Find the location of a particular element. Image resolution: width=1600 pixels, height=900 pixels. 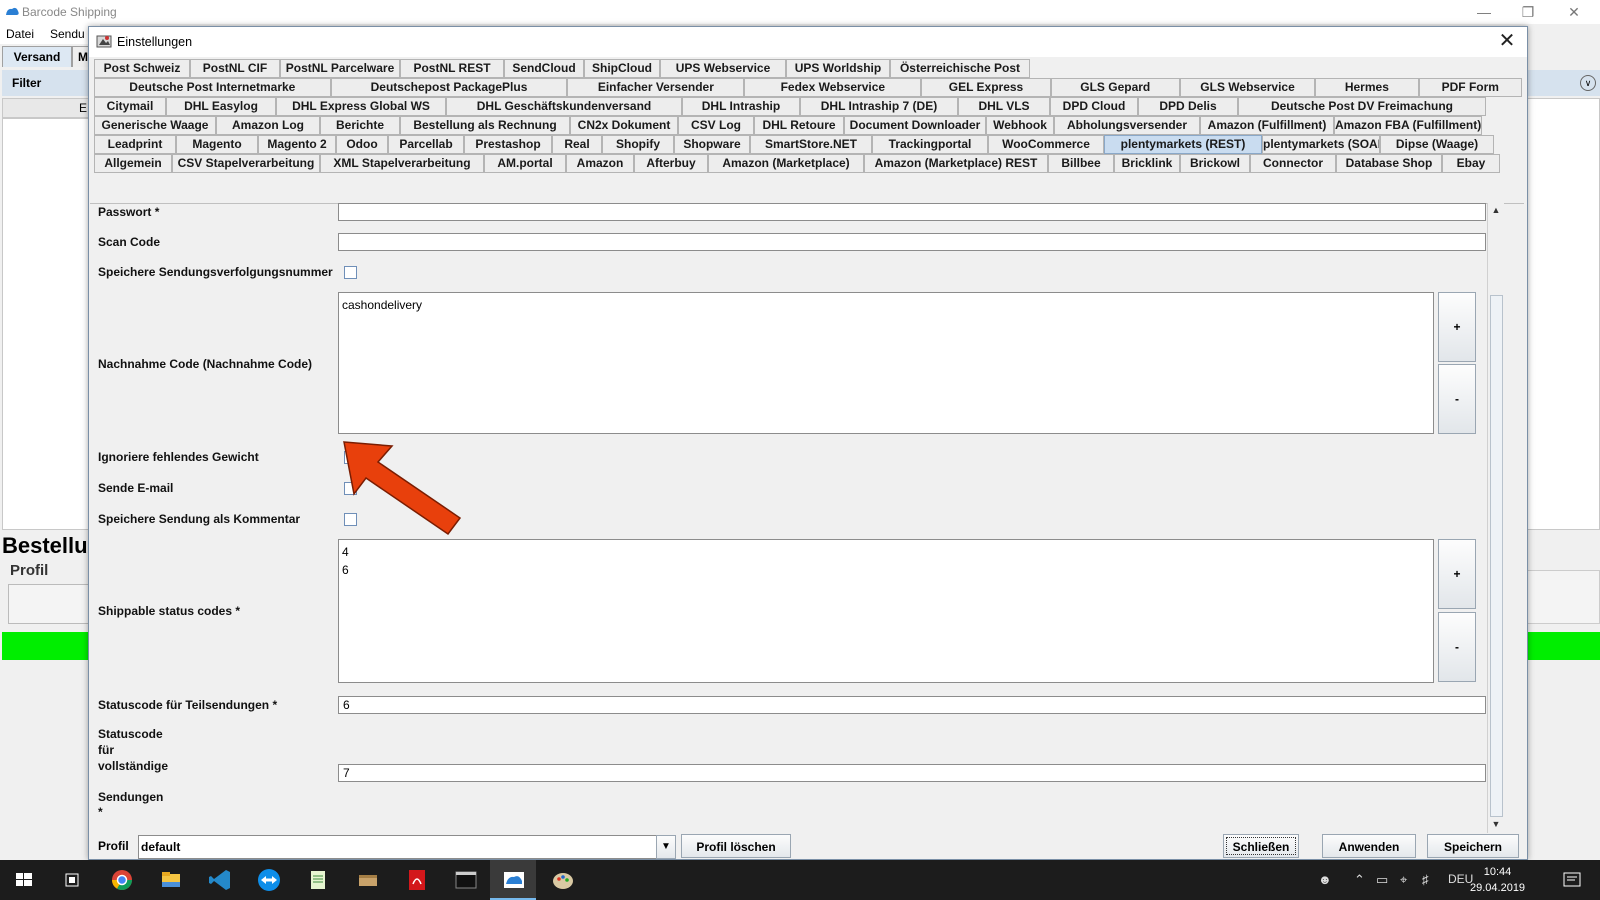

tab-gls-gepard: GLS Gepard is located at coordinates (1115, 87).